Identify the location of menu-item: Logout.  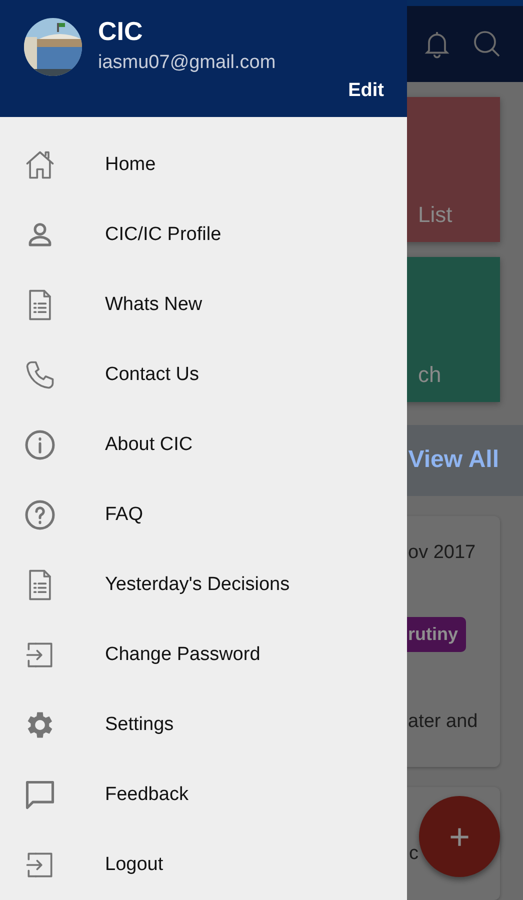
(203, 865).